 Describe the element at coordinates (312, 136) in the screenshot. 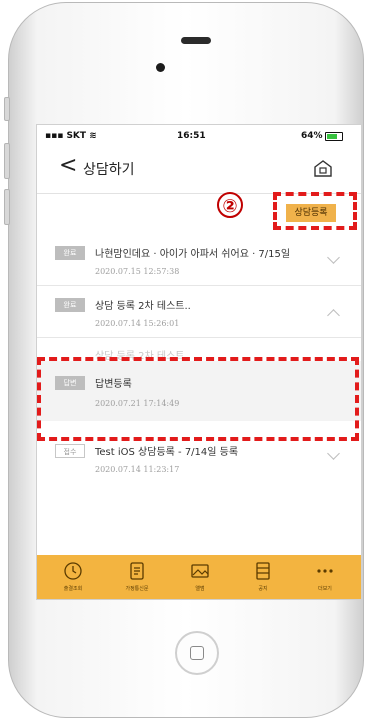

I see `battery-percent: 64%` at that location.